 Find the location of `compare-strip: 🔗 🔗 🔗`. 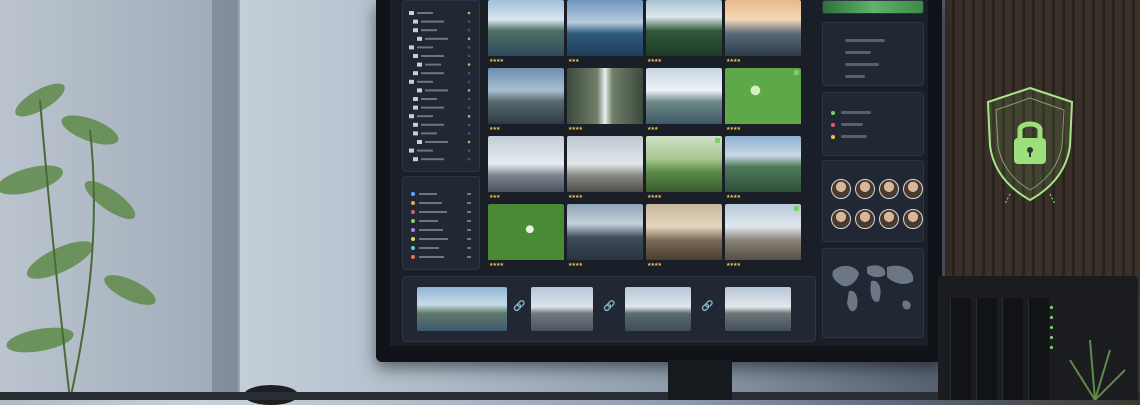

compare-strip: 🔗 🔗 🔗 is located at coordinates (609, 309).